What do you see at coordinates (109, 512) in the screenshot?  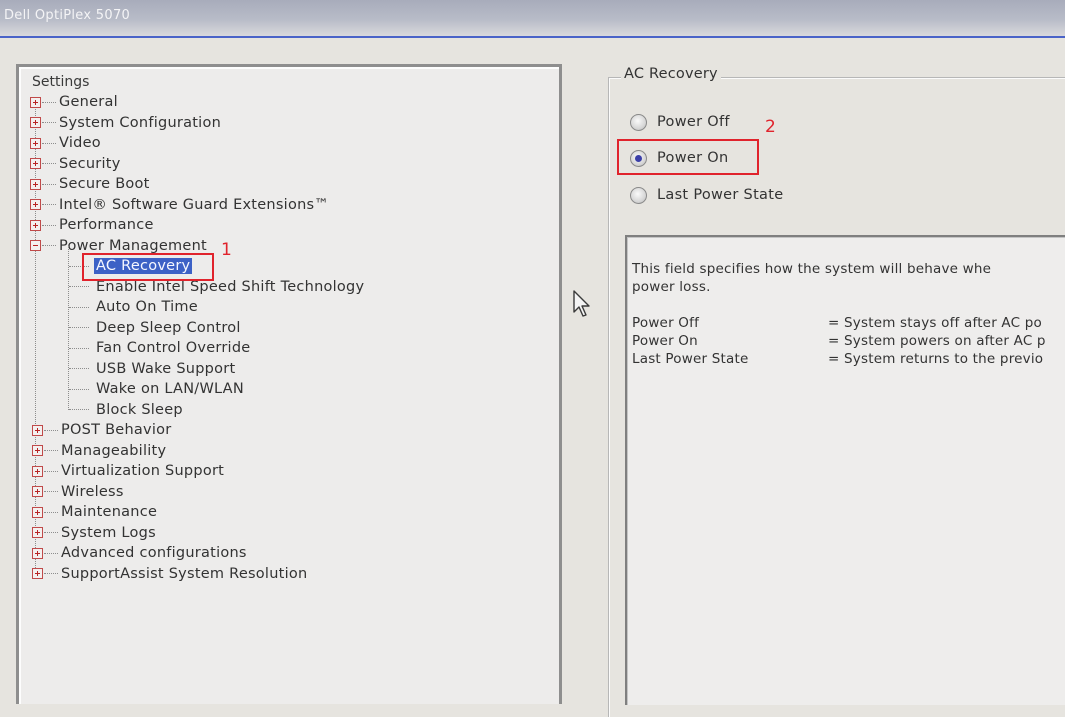 I see `tree-category-label: Maintenance` at bounding box center [109, 512].